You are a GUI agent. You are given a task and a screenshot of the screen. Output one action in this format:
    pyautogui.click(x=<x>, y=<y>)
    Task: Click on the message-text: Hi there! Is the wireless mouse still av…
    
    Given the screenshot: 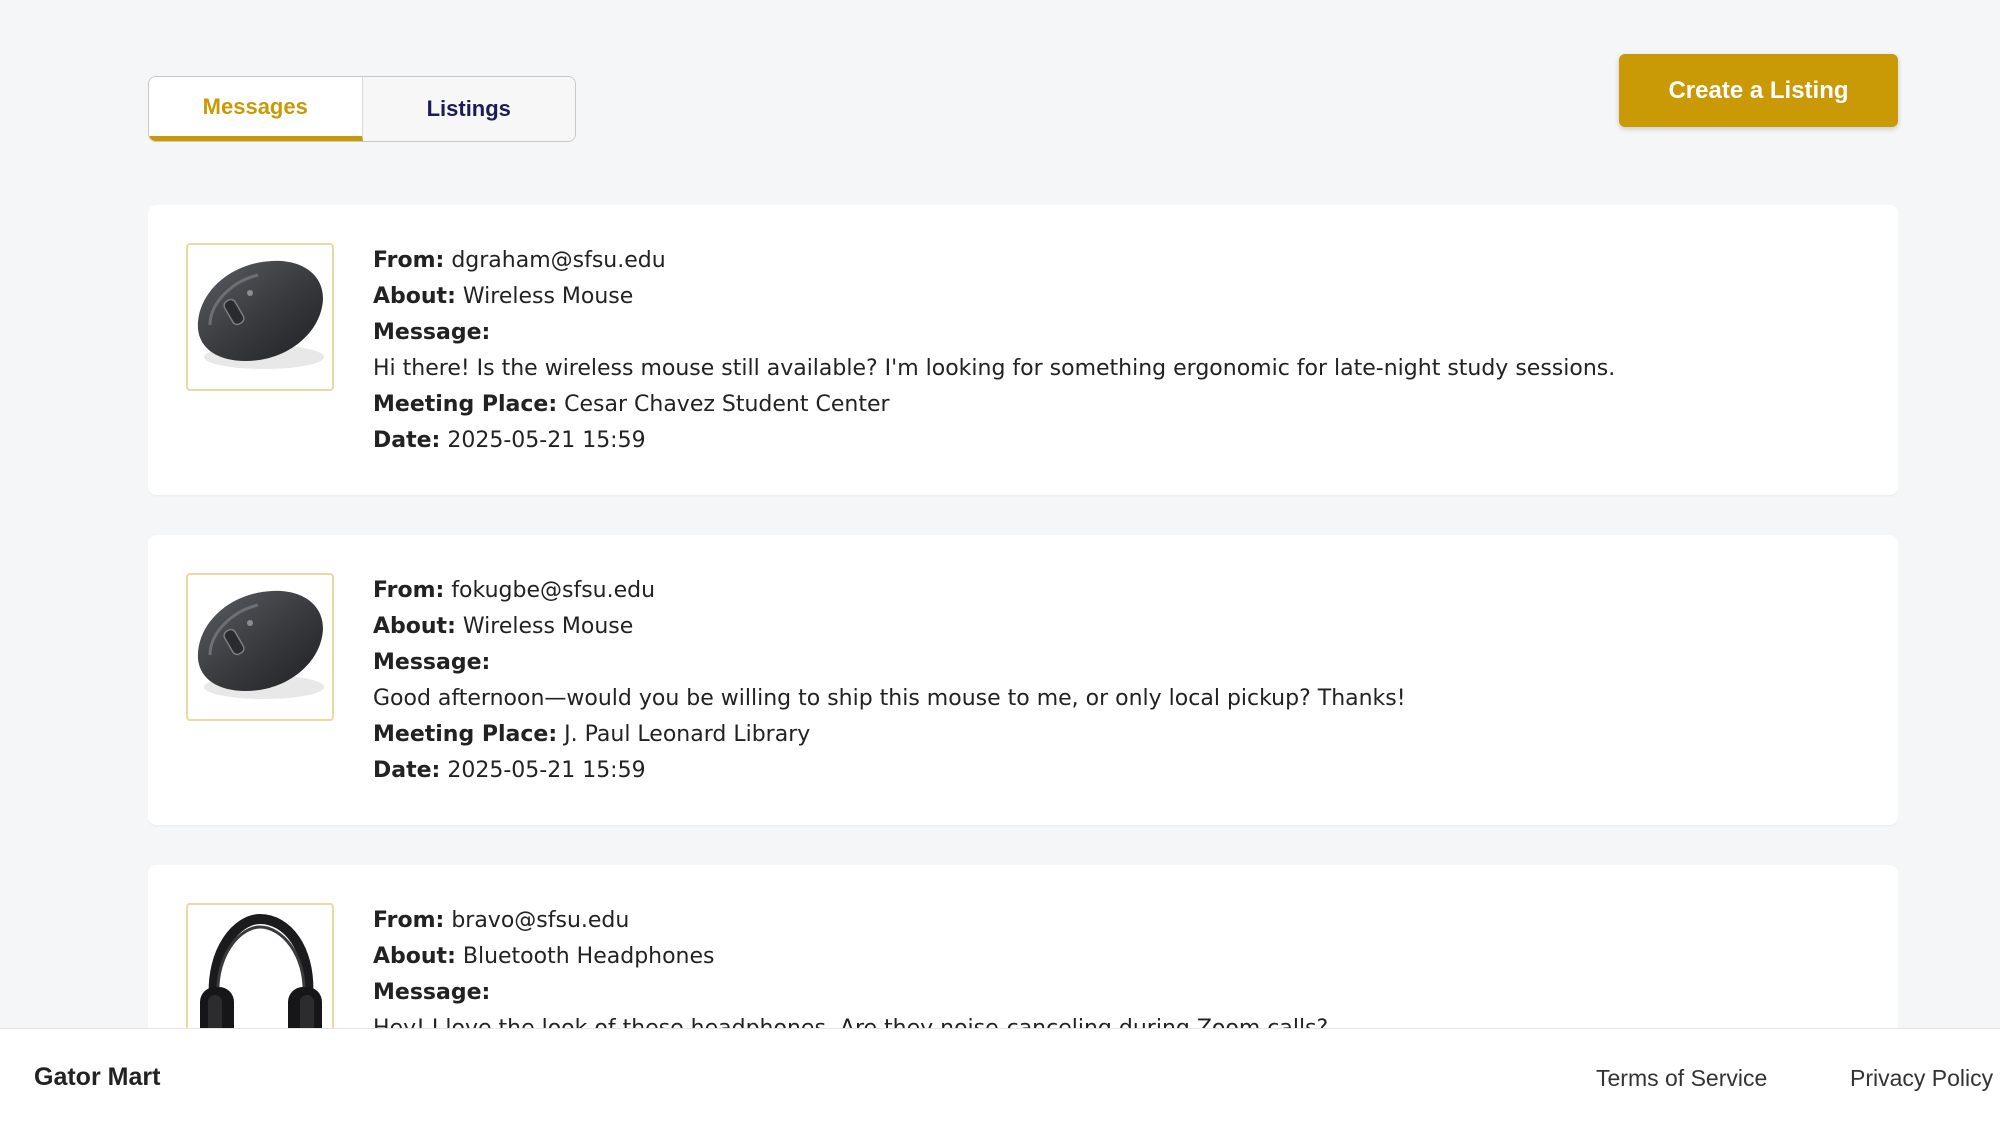 What is the action you would take?
    pyautogui.click(x=994, y=368)
    